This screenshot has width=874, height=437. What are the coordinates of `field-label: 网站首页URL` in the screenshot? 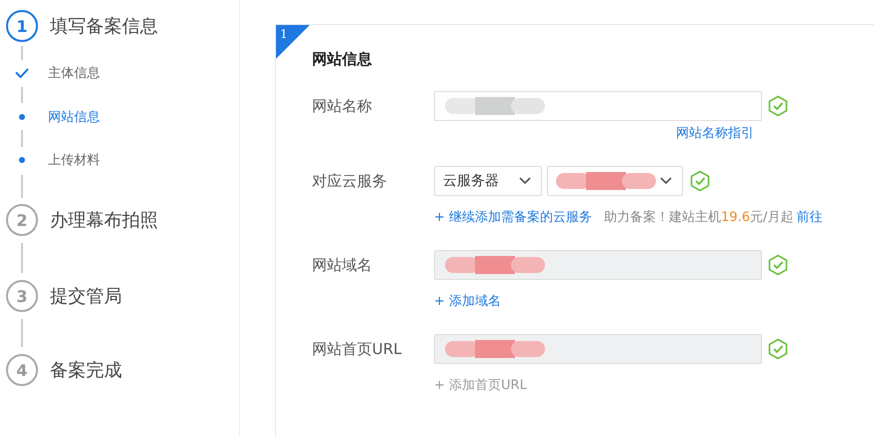 It's located at (357, 349).